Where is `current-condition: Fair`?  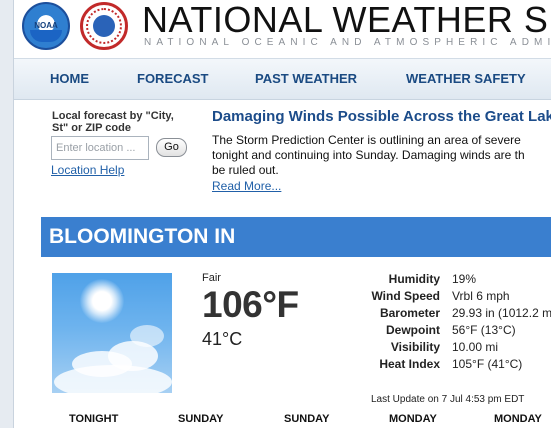
current-condition: Fair is located at coordinates (211, 278).